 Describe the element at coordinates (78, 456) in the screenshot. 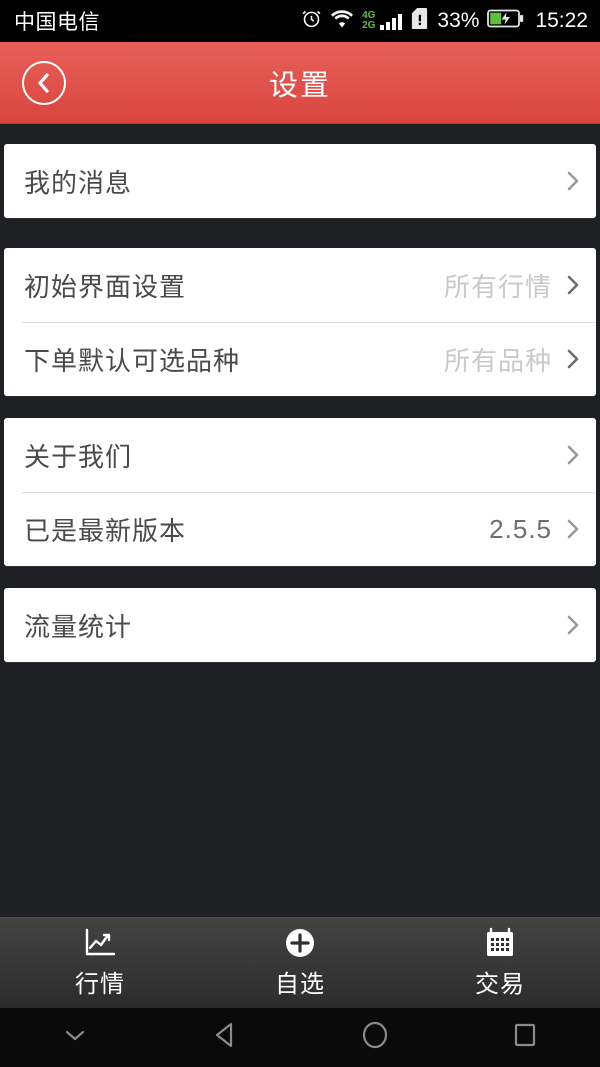

I see `row-label: 关于我们` at that location.